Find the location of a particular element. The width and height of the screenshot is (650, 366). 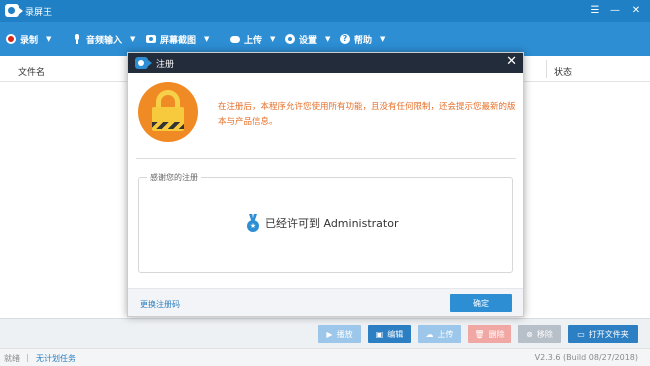

status-ready: 就绪 is located at coordinates (12, 358).